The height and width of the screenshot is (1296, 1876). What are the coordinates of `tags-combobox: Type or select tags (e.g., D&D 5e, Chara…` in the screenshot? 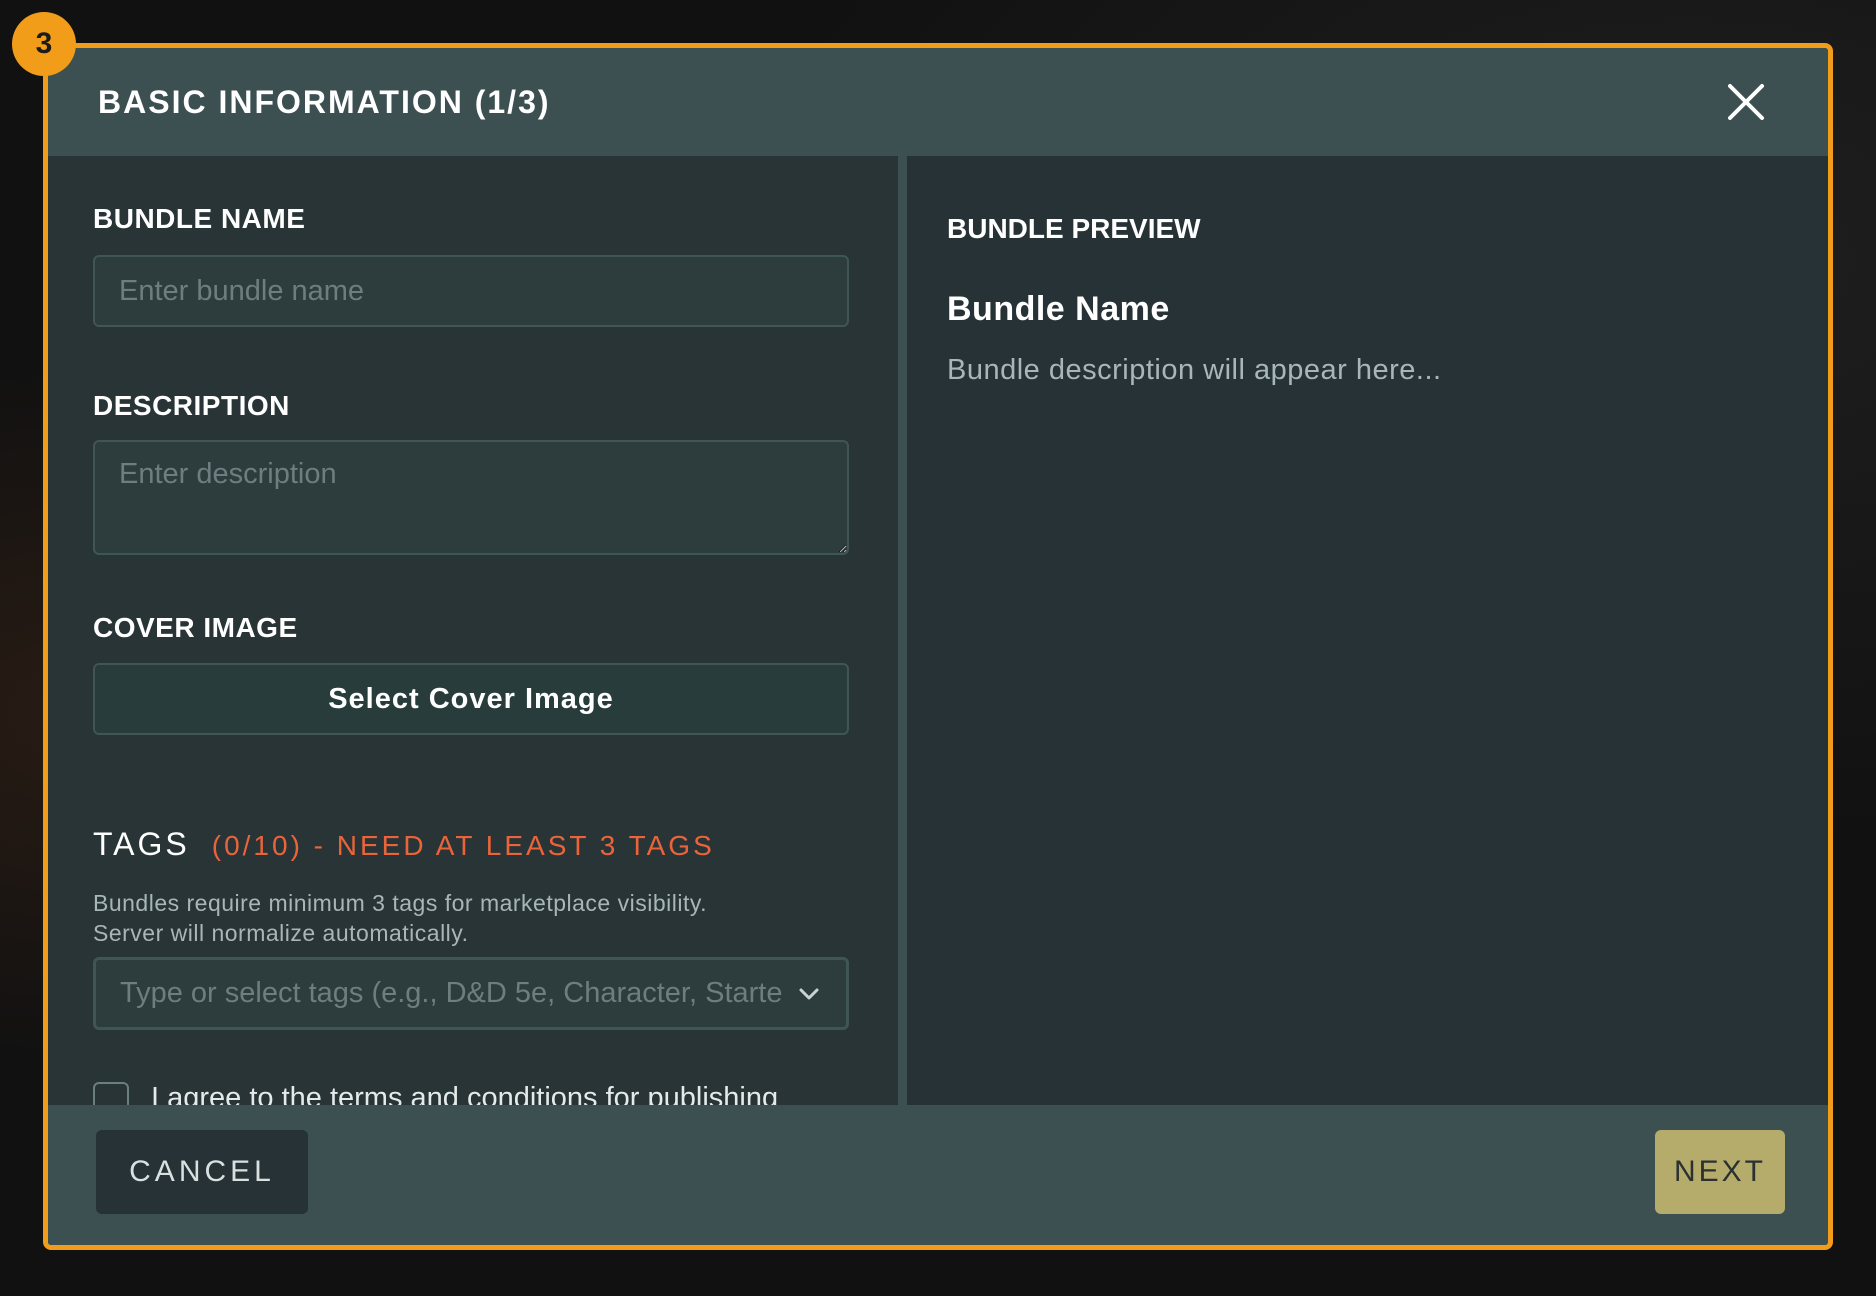 It's located at (471, 993).